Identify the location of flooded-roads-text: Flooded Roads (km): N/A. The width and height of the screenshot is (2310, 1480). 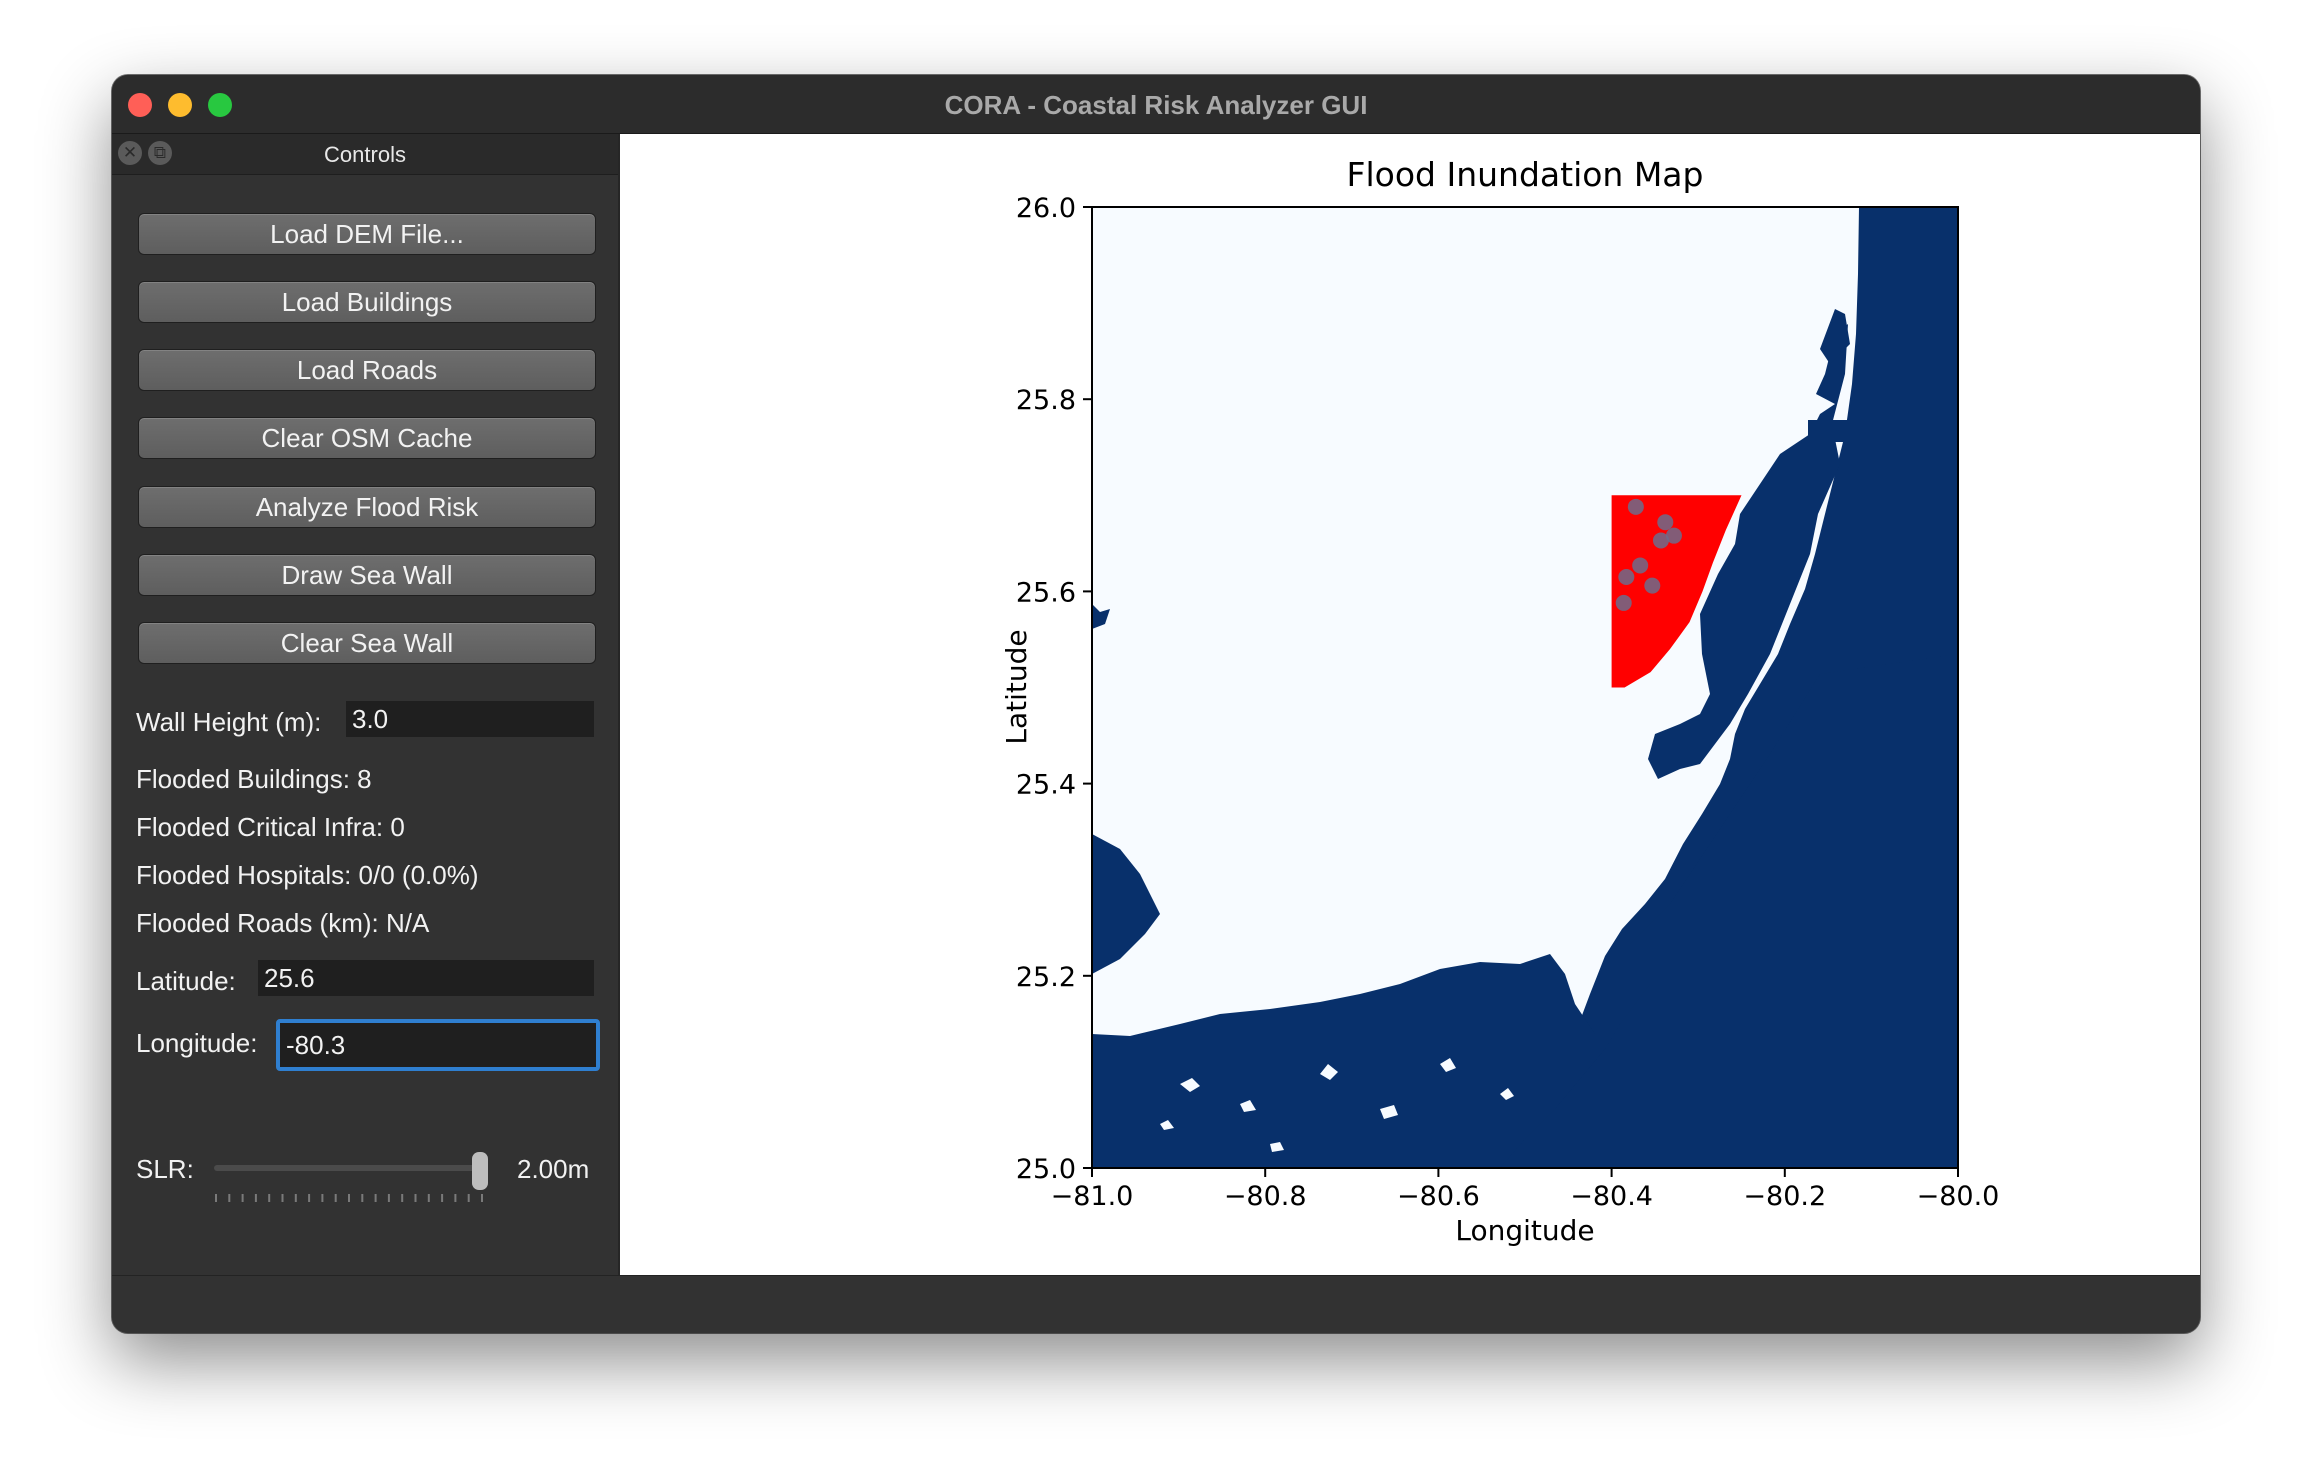
(283, 923).